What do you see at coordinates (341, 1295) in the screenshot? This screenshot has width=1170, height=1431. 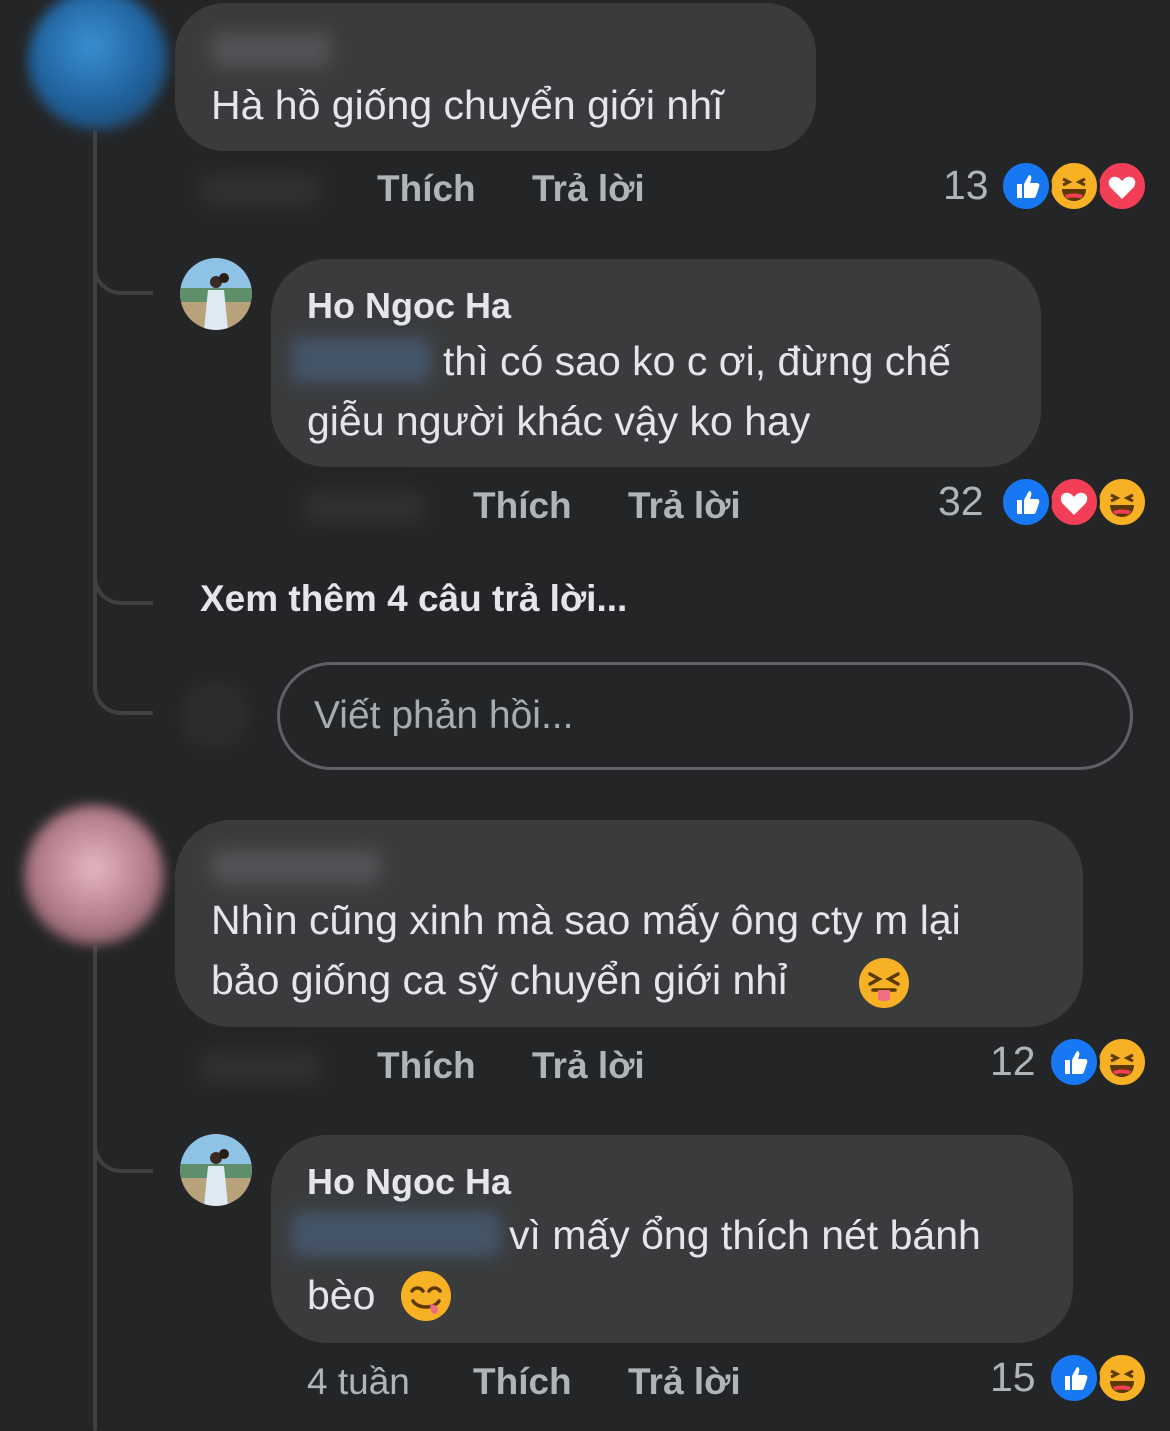 I see `reply-text-line-2: bèo` at bounding box center [341, 1295].